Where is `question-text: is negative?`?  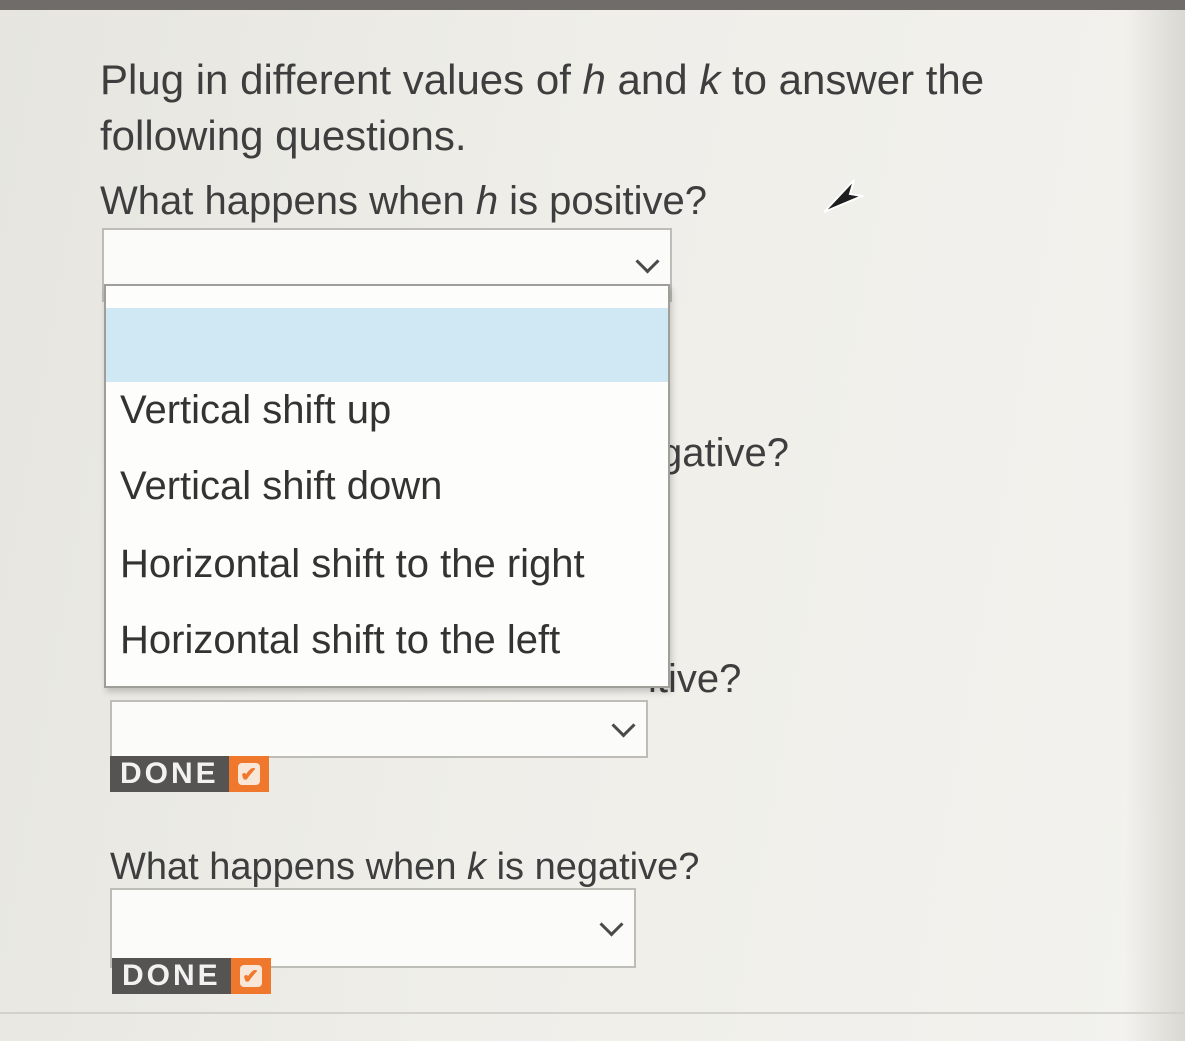 question-text: is negative? is located at coordinates (593, 867).